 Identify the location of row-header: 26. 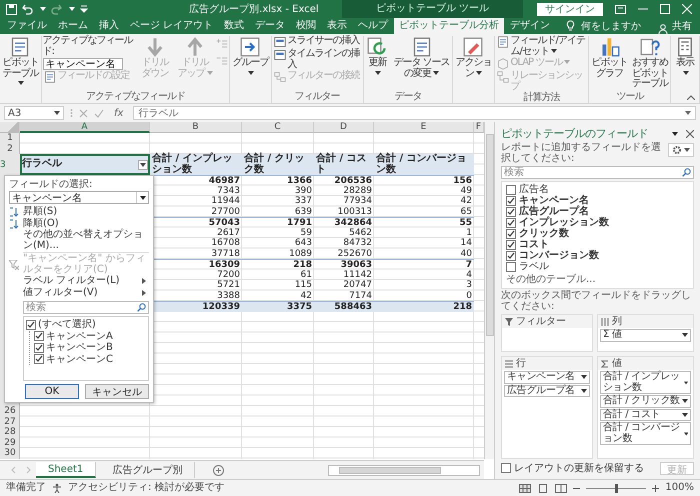
(10, 411).